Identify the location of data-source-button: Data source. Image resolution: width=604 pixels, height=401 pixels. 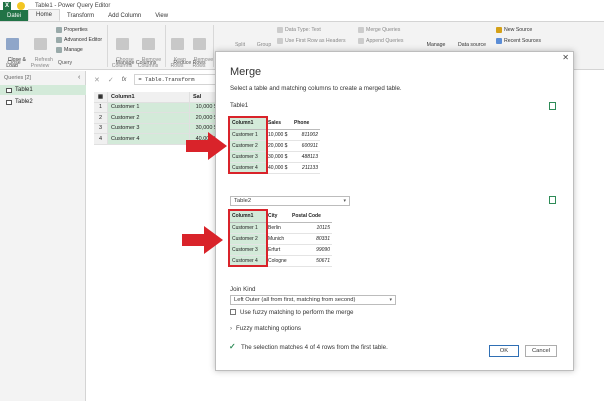
(472, 45).